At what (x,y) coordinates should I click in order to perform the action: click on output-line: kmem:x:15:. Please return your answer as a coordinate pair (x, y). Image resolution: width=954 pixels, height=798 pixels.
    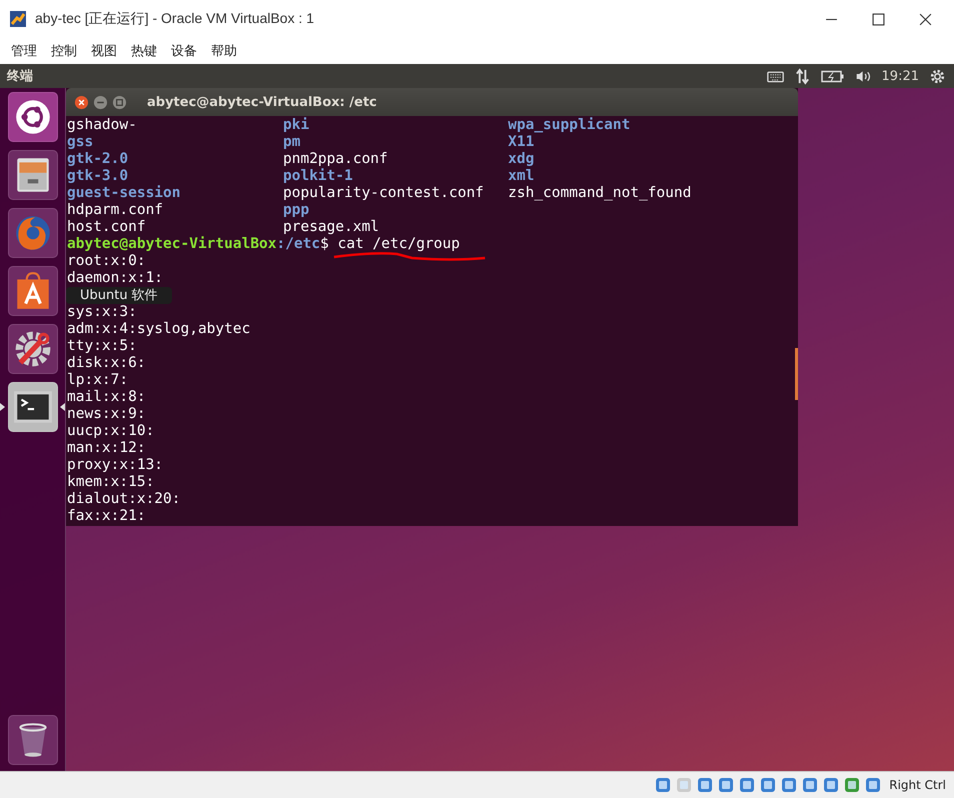
    Looking at the image, I should click on (110, 482).